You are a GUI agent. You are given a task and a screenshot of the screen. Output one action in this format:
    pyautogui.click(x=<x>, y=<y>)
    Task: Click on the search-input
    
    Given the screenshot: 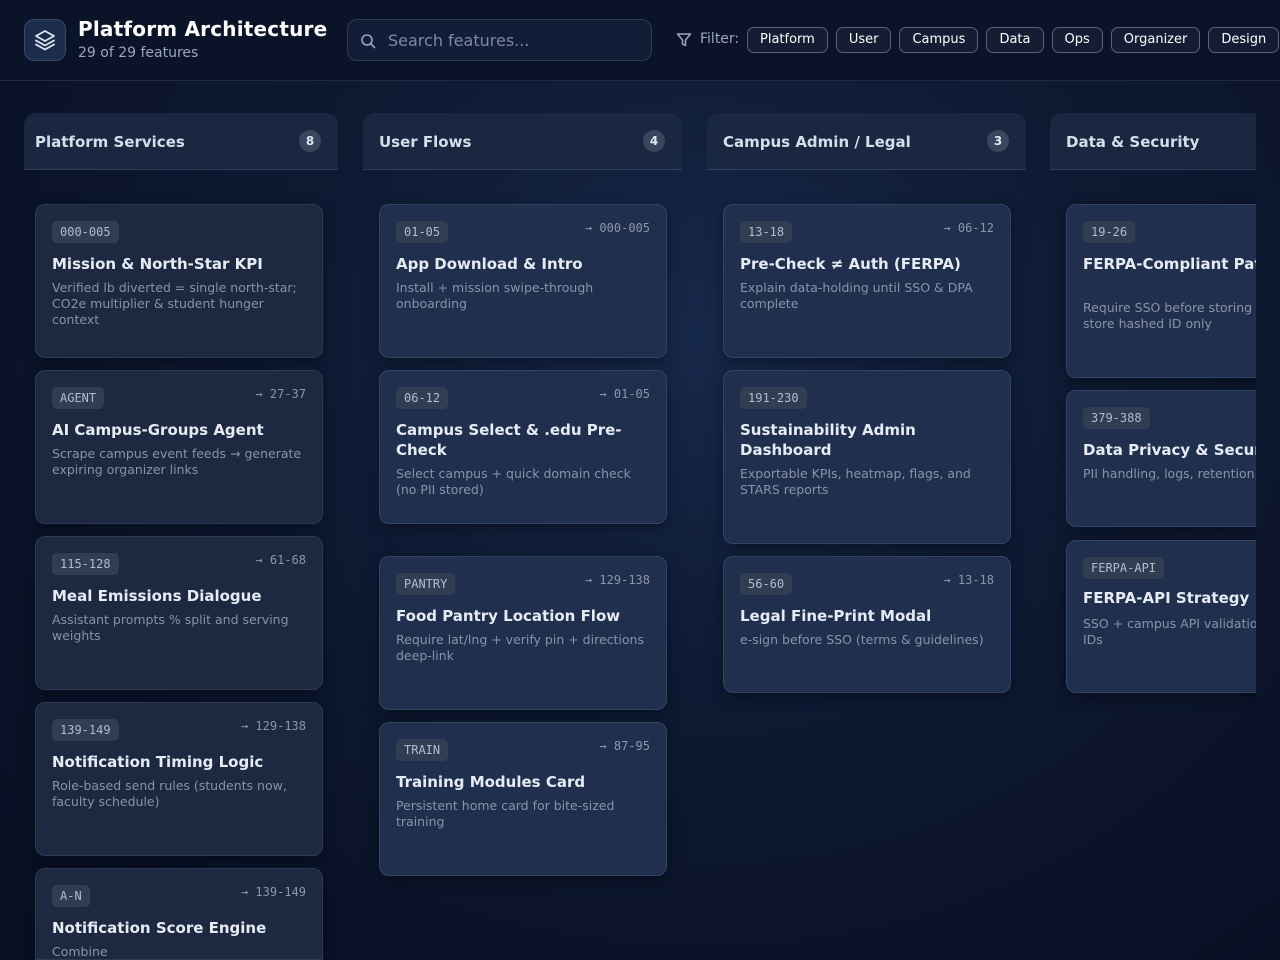 What is the action you would take?
    pyautogui.click(x=515, y=40)
    